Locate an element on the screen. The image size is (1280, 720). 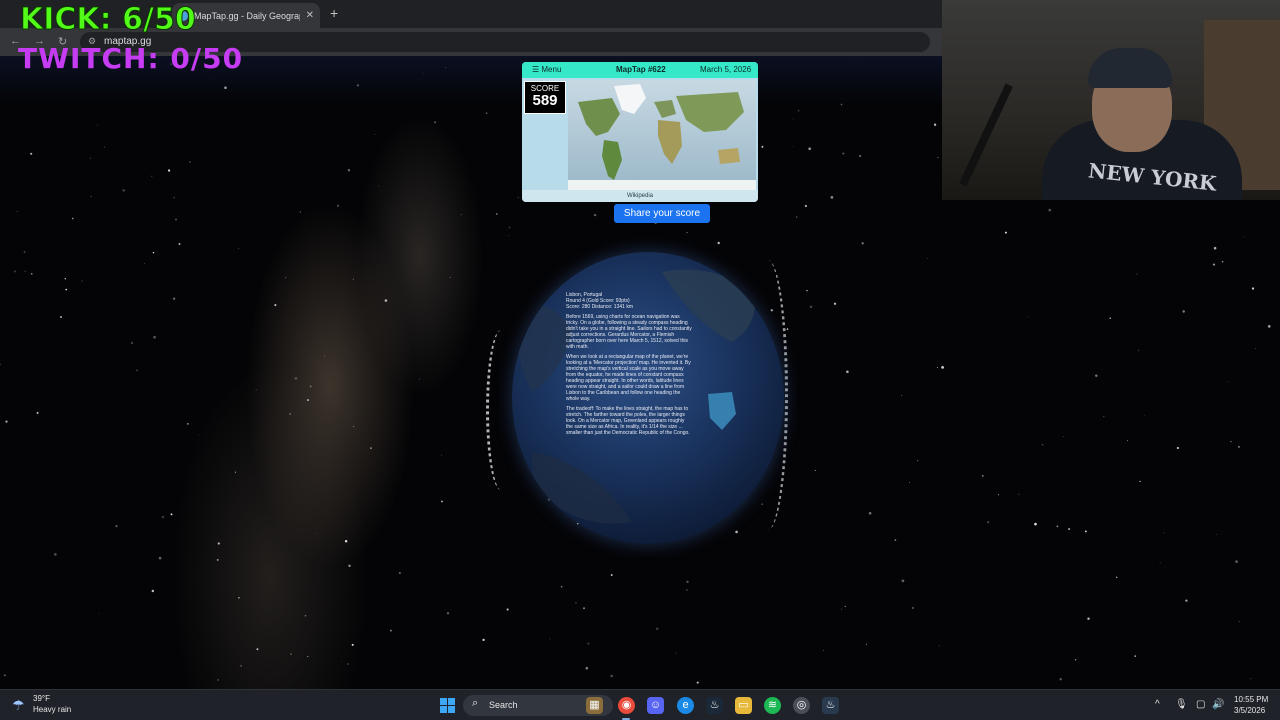
steam-icon: ♨ is located at coordinates (714, 705).